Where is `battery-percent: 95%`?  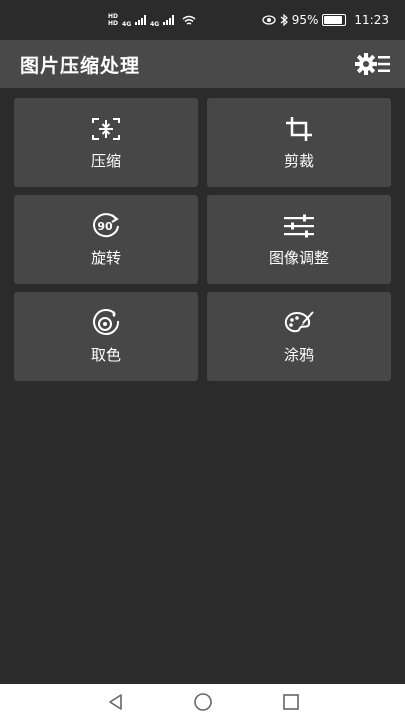 battery-percent: 95% is located at coordinates (305, 20).